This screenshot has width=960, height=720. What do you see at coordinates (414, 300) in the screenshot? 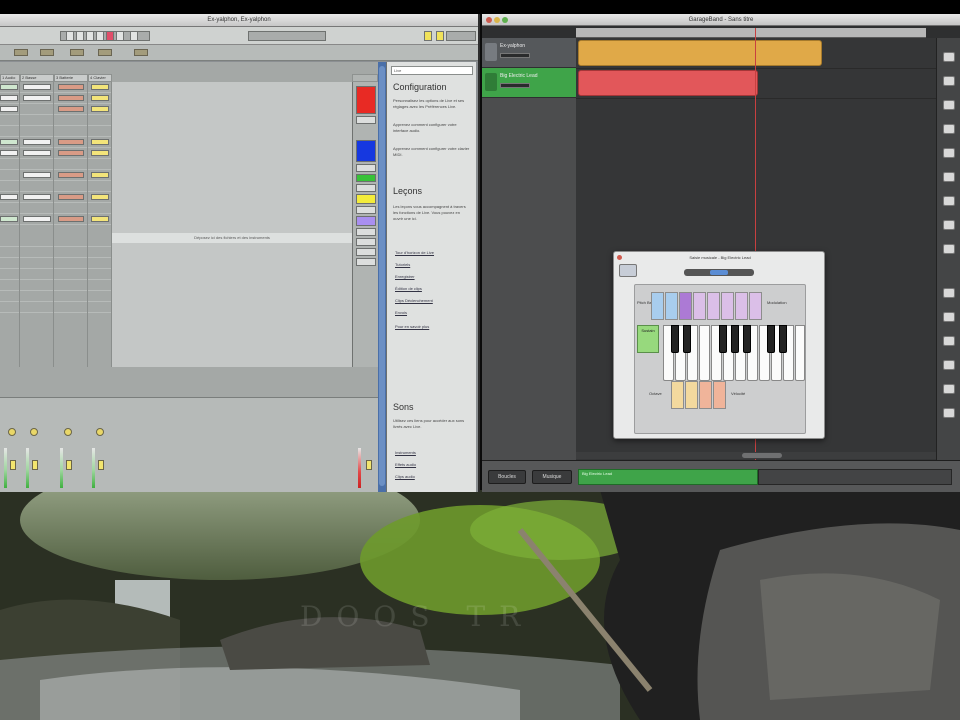
I see `help-link: Clips Déclenchement` at bounding box center [414, 300].